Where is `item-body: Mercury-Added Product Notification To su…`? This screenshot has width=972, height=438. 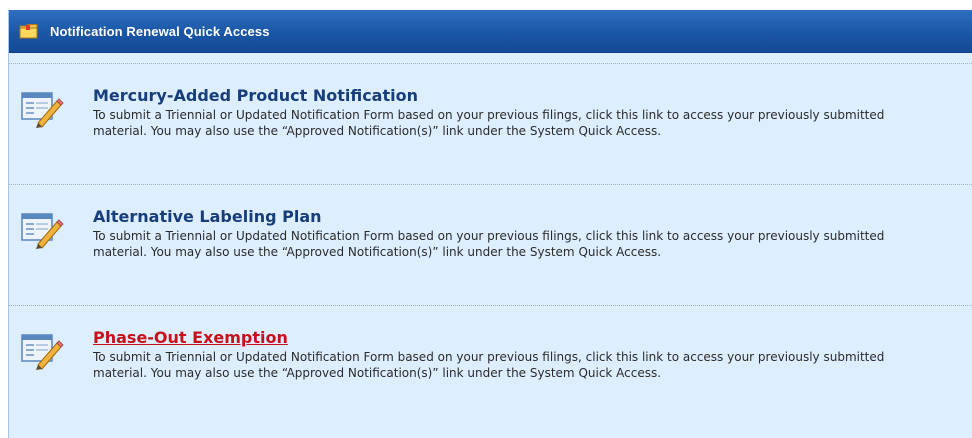
item-body: Mercury-Added Product Notification To su… is located at coordinates (512, 112).